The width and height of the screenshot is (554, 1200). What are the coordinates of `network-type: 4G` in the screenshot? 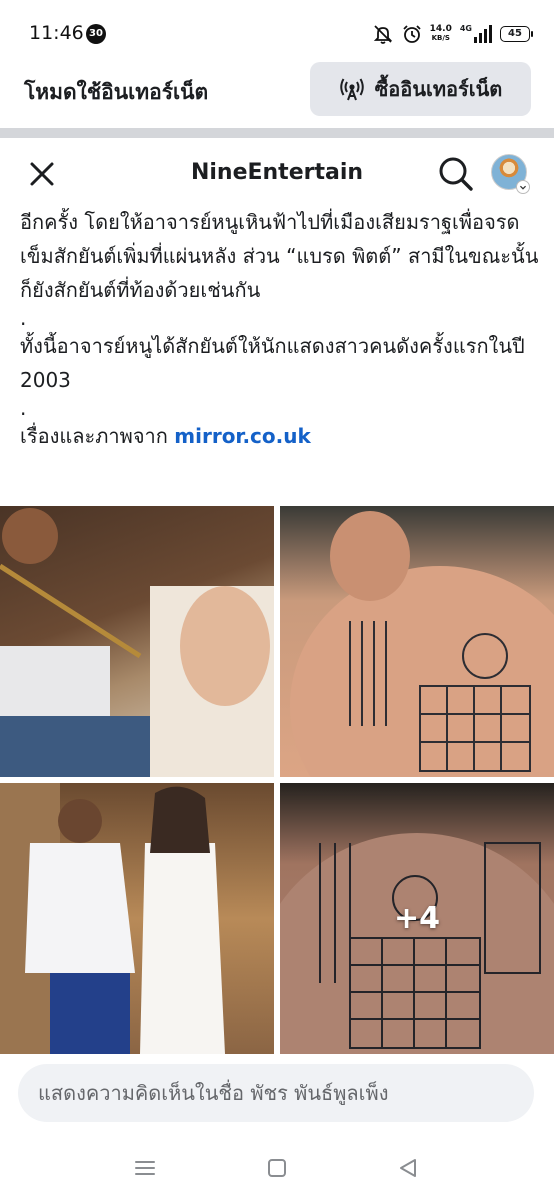 It's located at (465, 28).